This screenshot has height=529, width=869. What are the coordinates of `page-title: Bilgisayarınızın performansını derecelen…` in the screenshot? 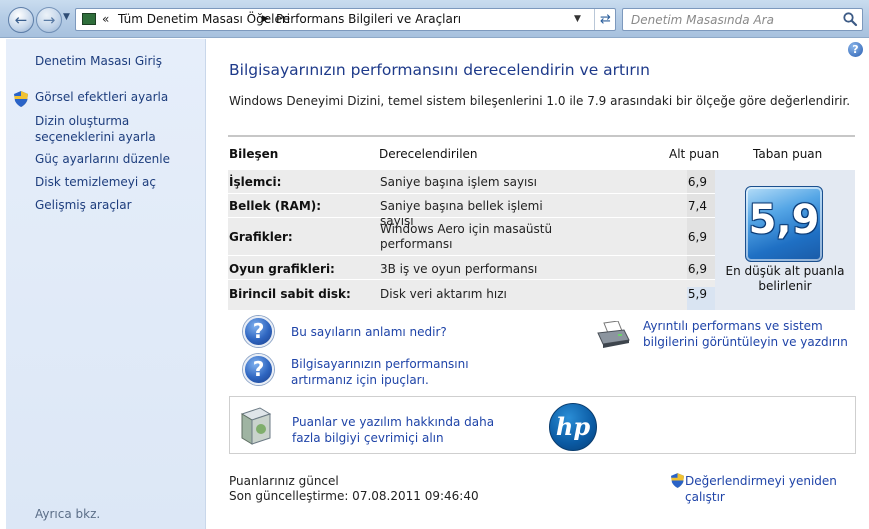 It's located at (439, 70).